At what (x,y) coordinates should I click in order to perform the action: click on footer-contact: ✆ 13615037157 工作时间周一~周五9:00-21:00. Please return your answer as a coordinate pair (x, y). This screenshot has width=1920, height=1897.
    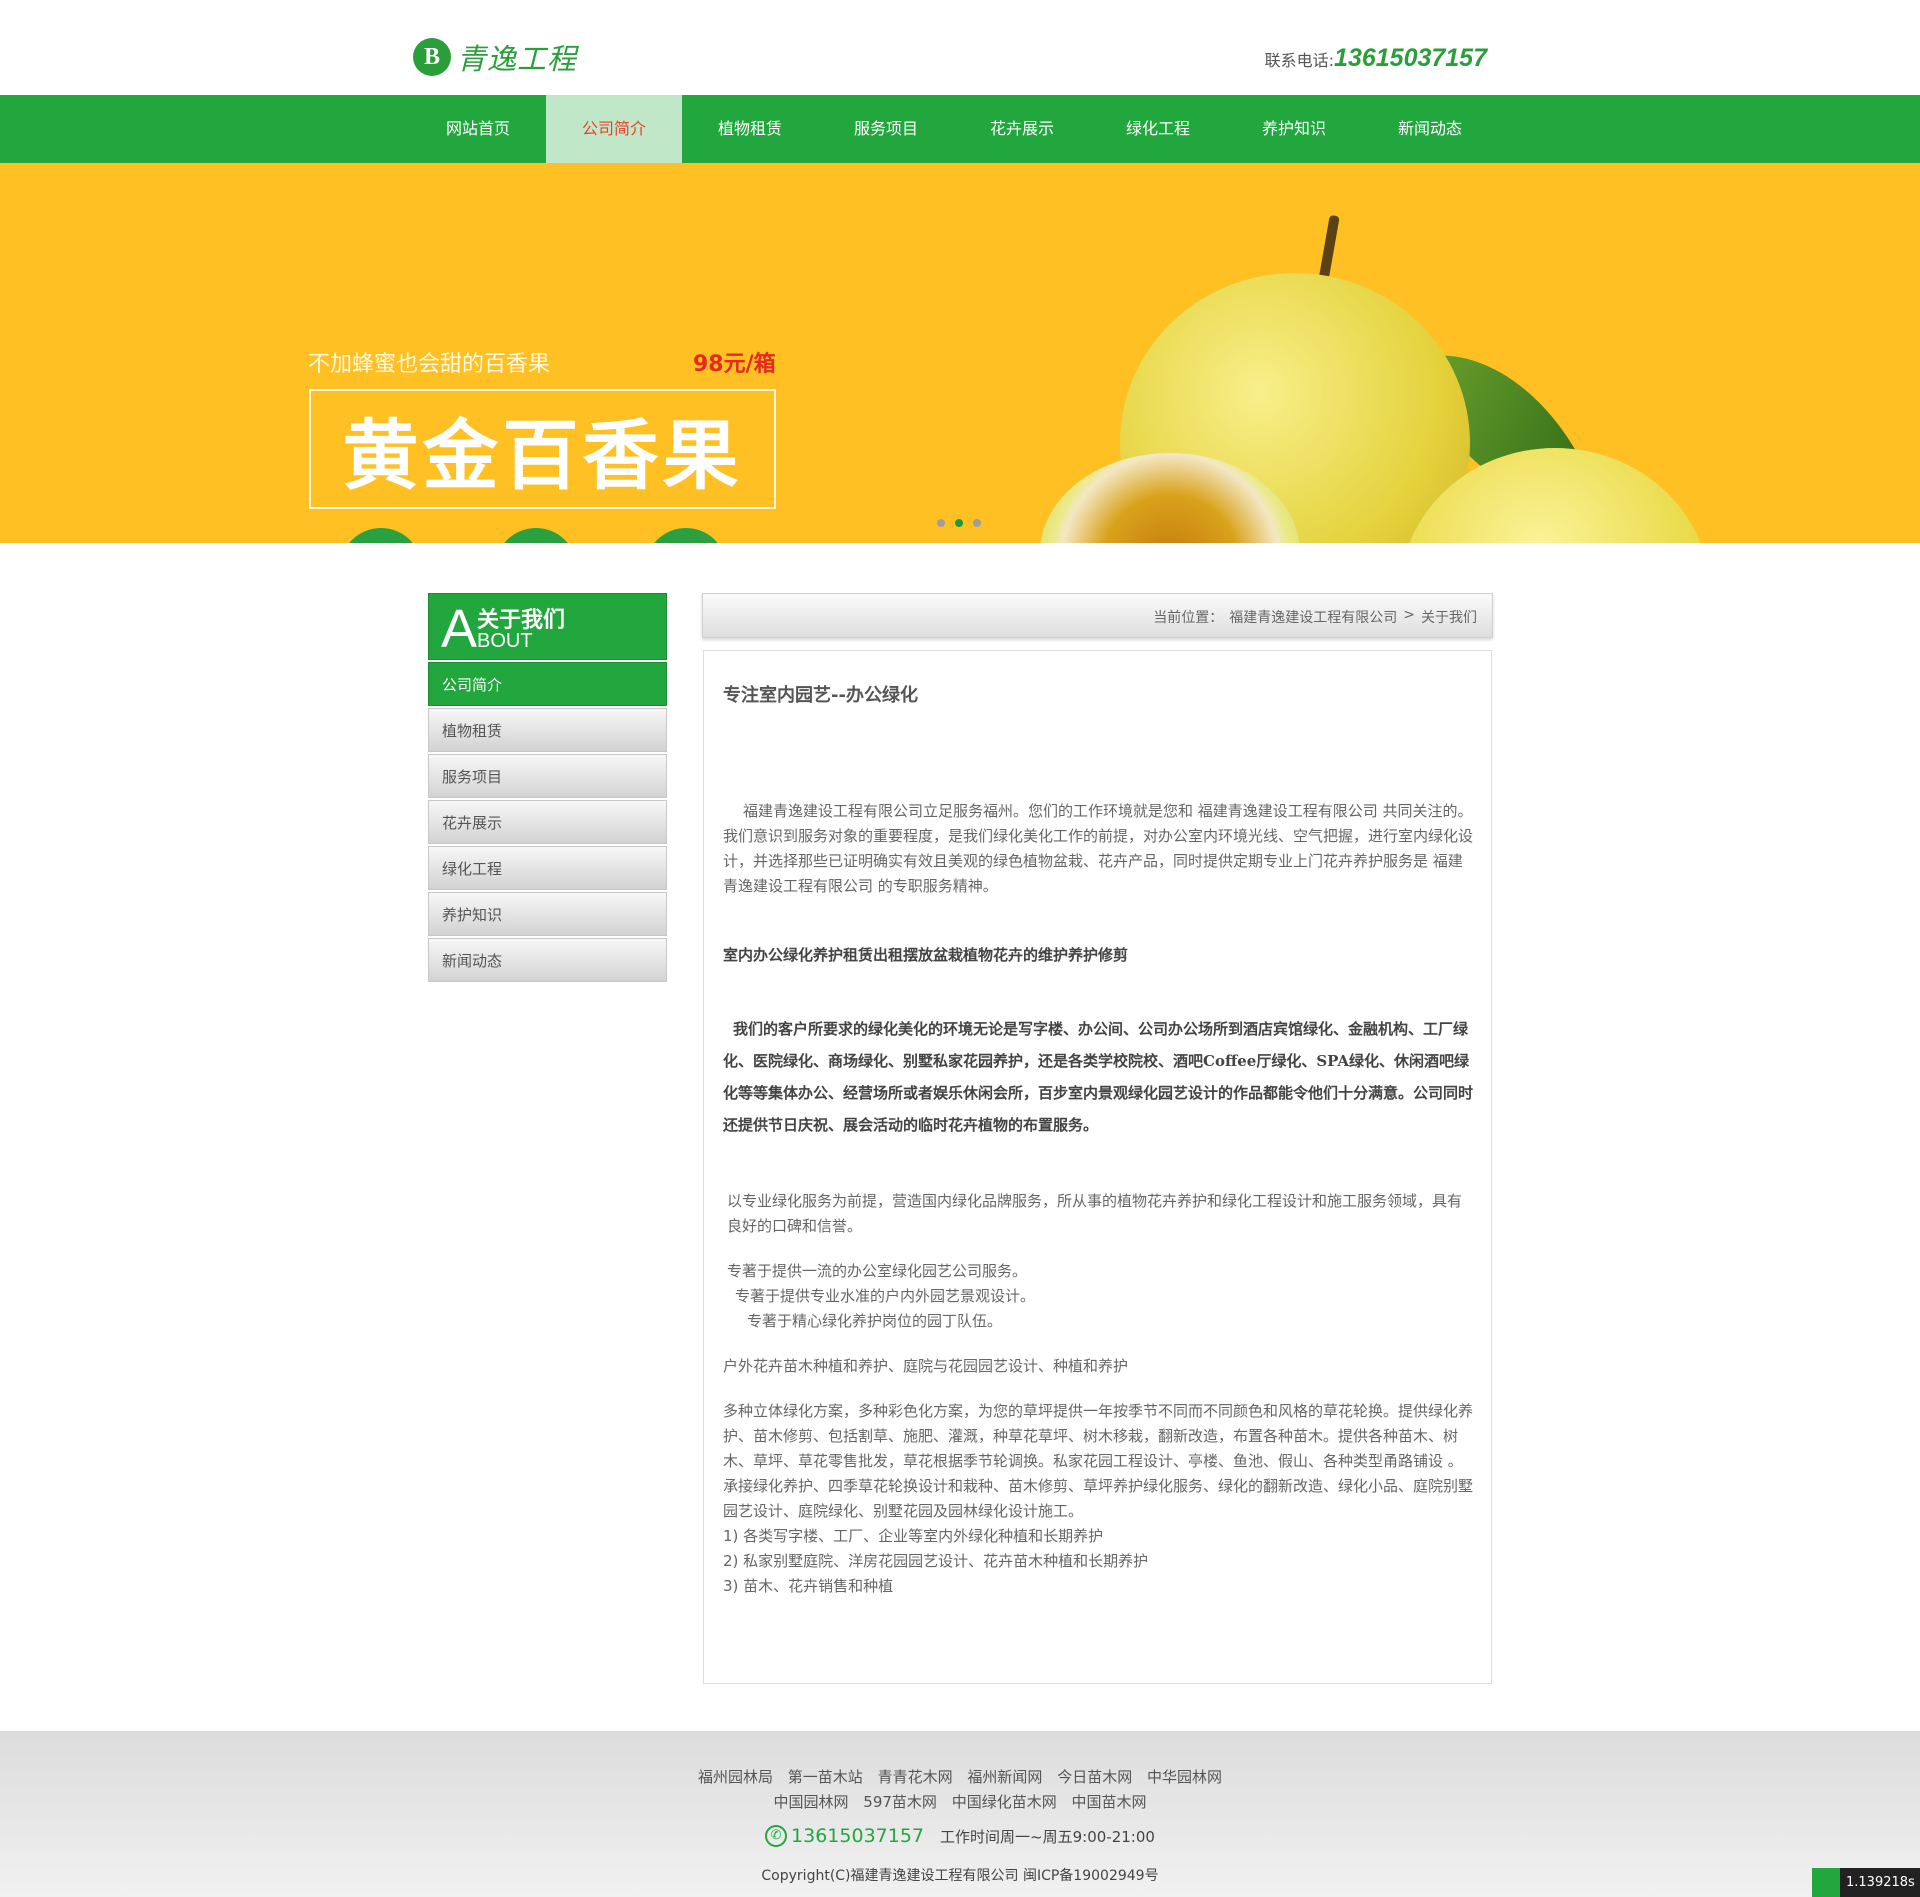
    Looking at the image, I should click on (960, 1836).